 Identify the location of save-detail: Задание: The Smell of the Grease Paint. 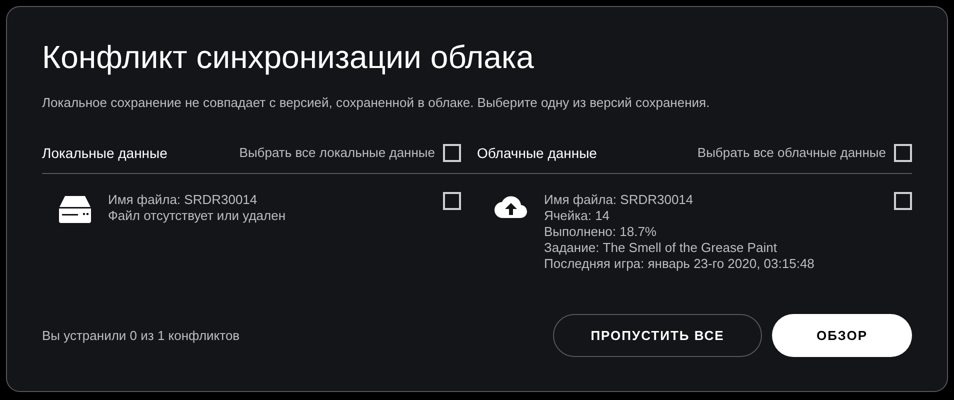
(661, 248).